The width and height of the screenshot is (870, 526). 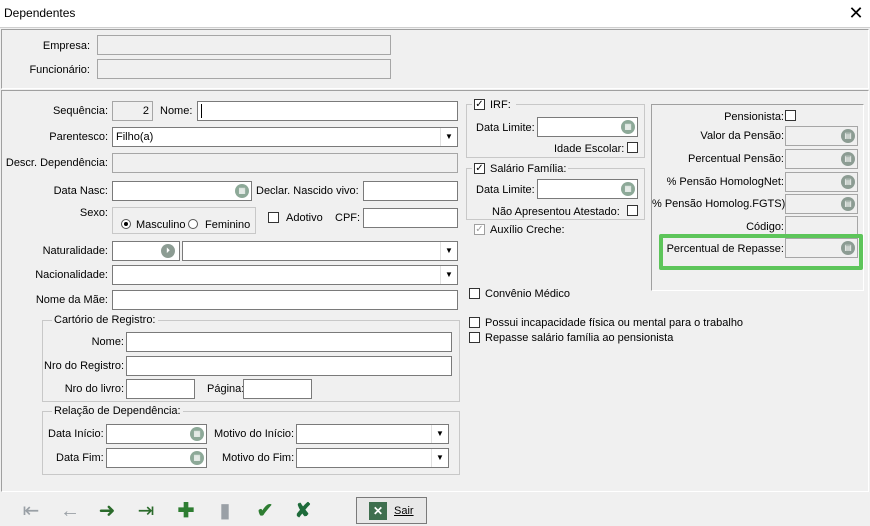 I want to click on naturalidade-select: ▼, so click(x=320, y=251).